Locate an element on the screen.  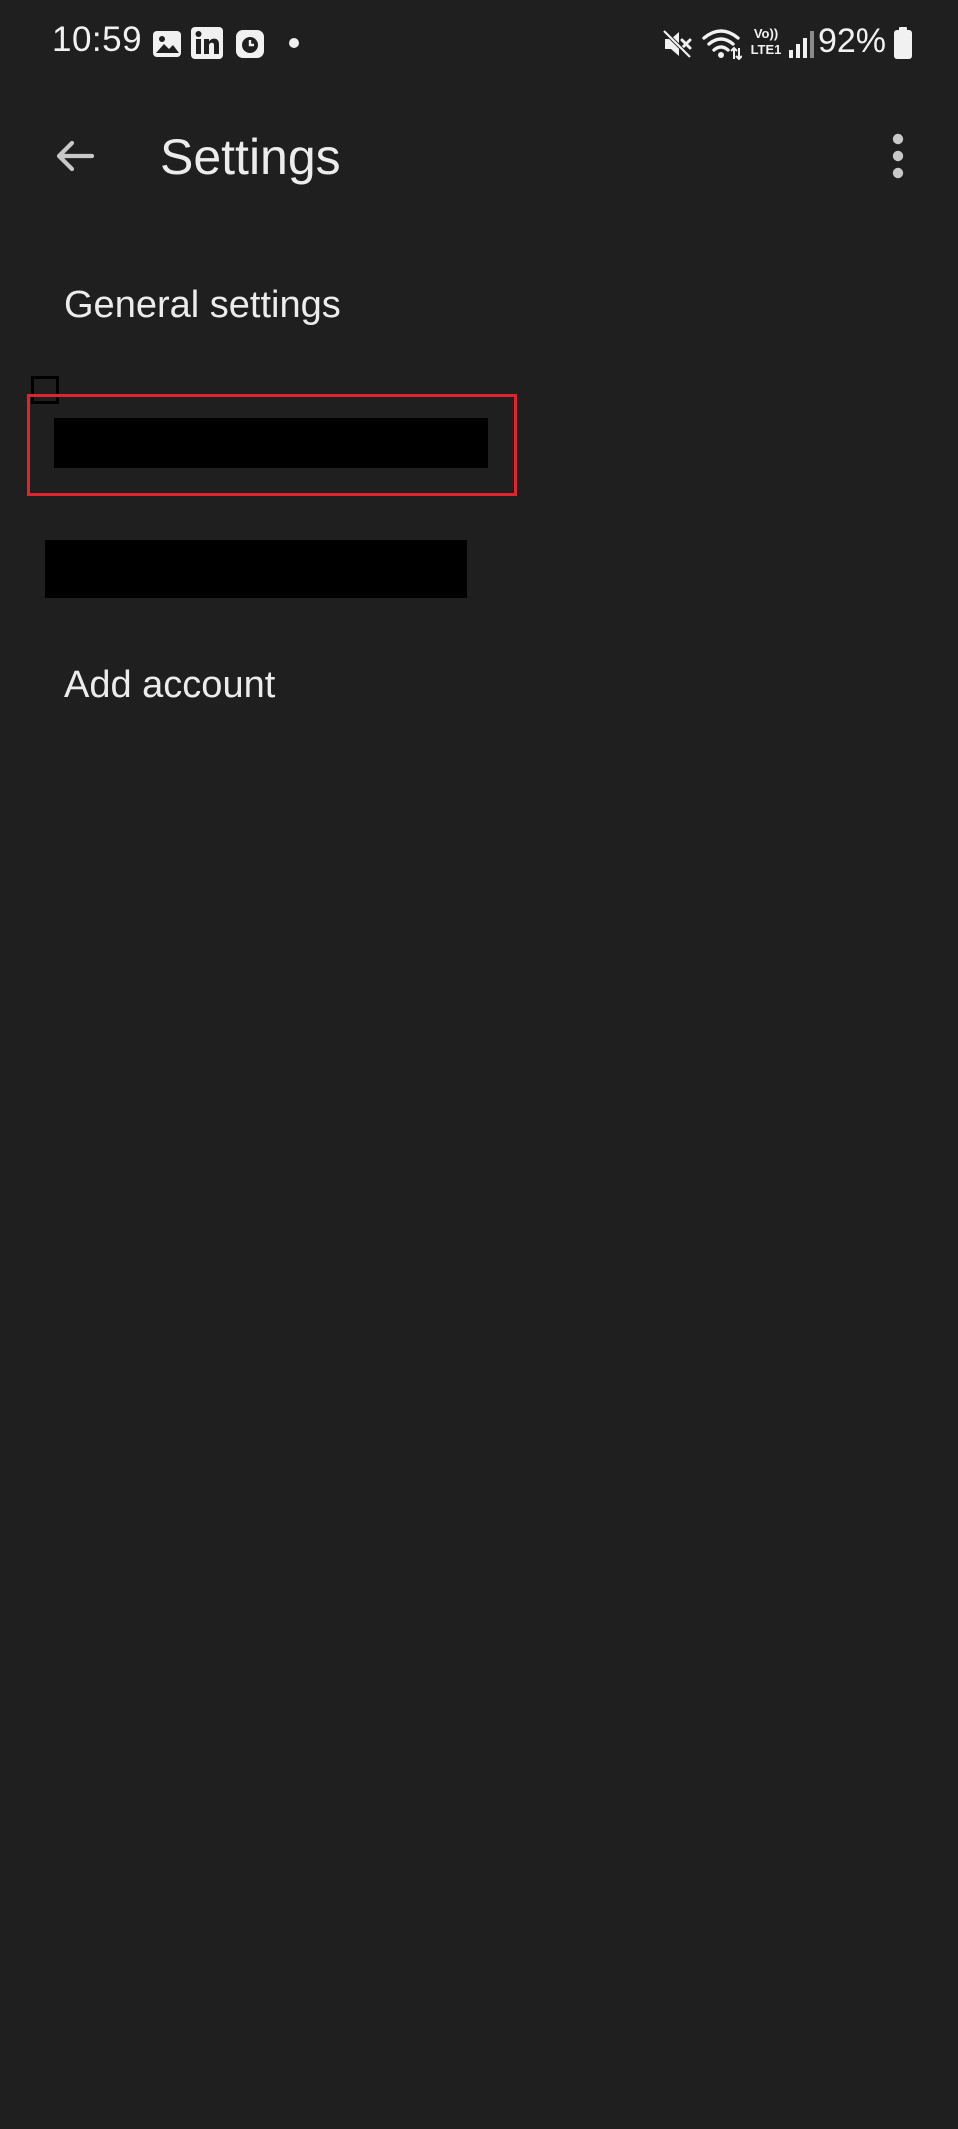
signal-icon is located at coordinates (801, 44).